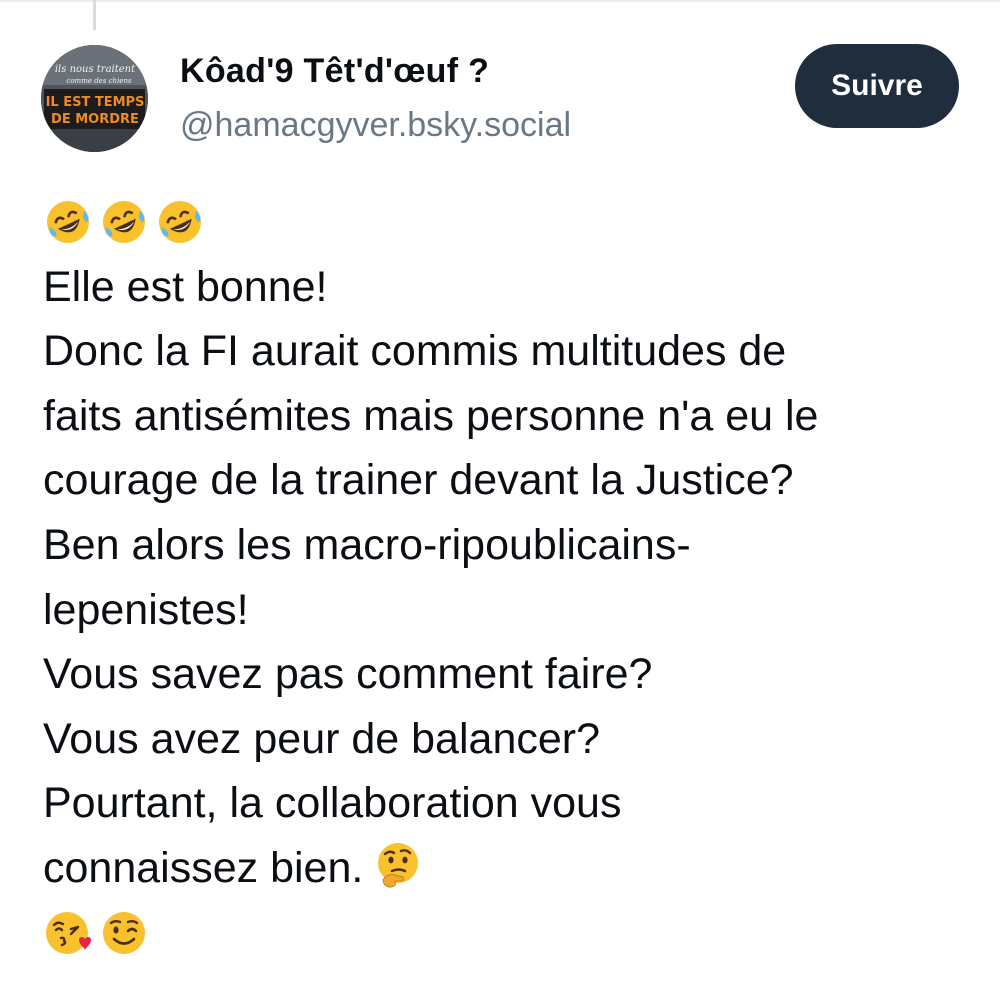 The width and height of the screenshot is (1000, 985). I want to click on emoji-row-top, so click(513, 222).